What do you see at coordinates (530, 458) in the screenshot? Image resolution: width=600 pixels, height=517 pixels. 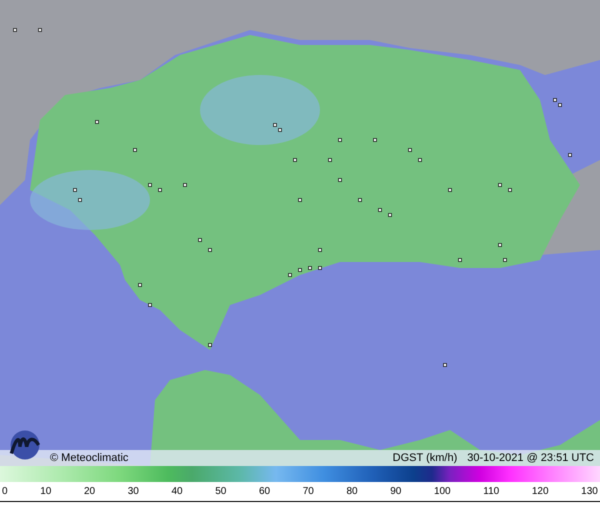 I see `timestamp: 30-10-2021 @ 23:51 UTC` at bounding box center [530, 458].